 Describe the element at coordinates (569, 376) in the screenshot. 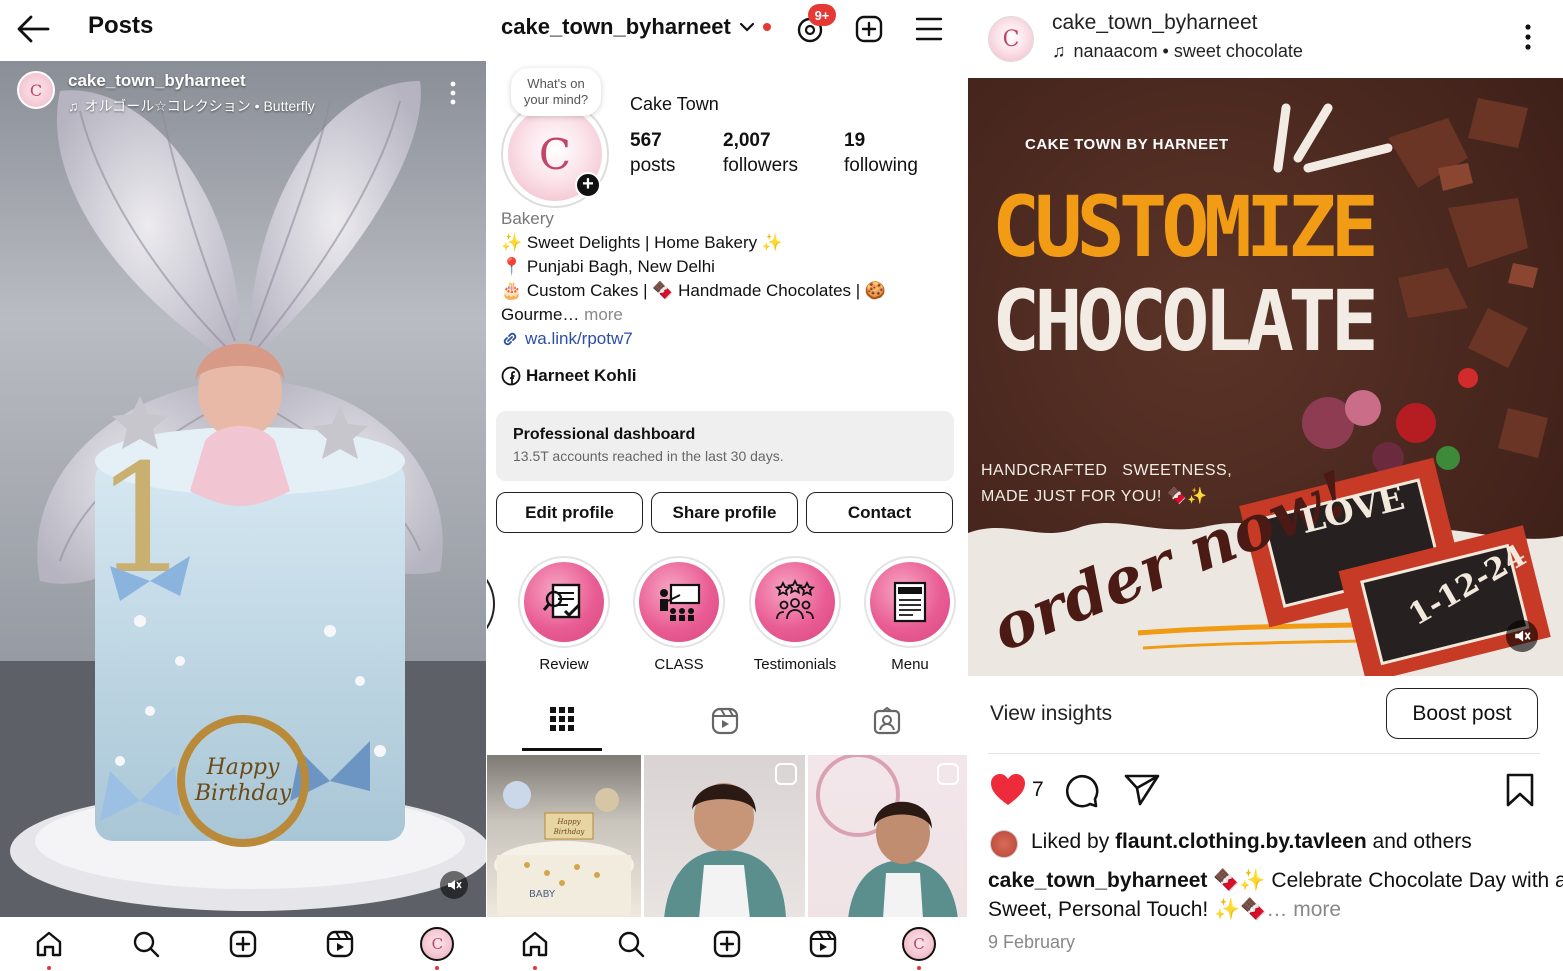

I see `facebook-link: Harneet Kohli` at that location.